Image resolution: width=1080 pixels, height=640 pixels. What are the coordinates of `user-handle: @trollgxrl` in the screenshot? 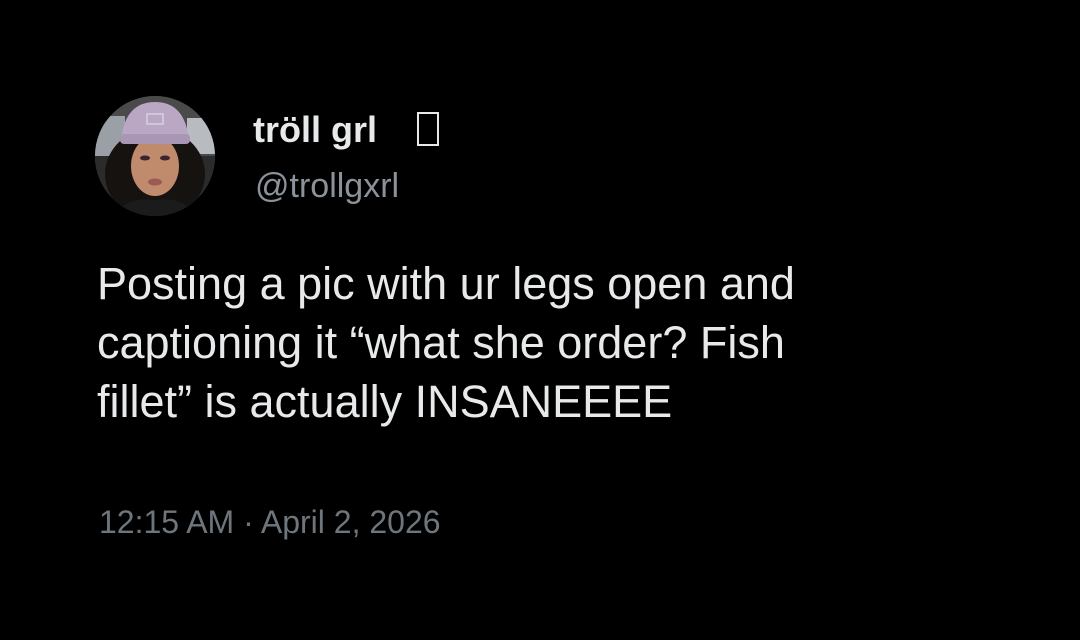 It's located at (327, 186).